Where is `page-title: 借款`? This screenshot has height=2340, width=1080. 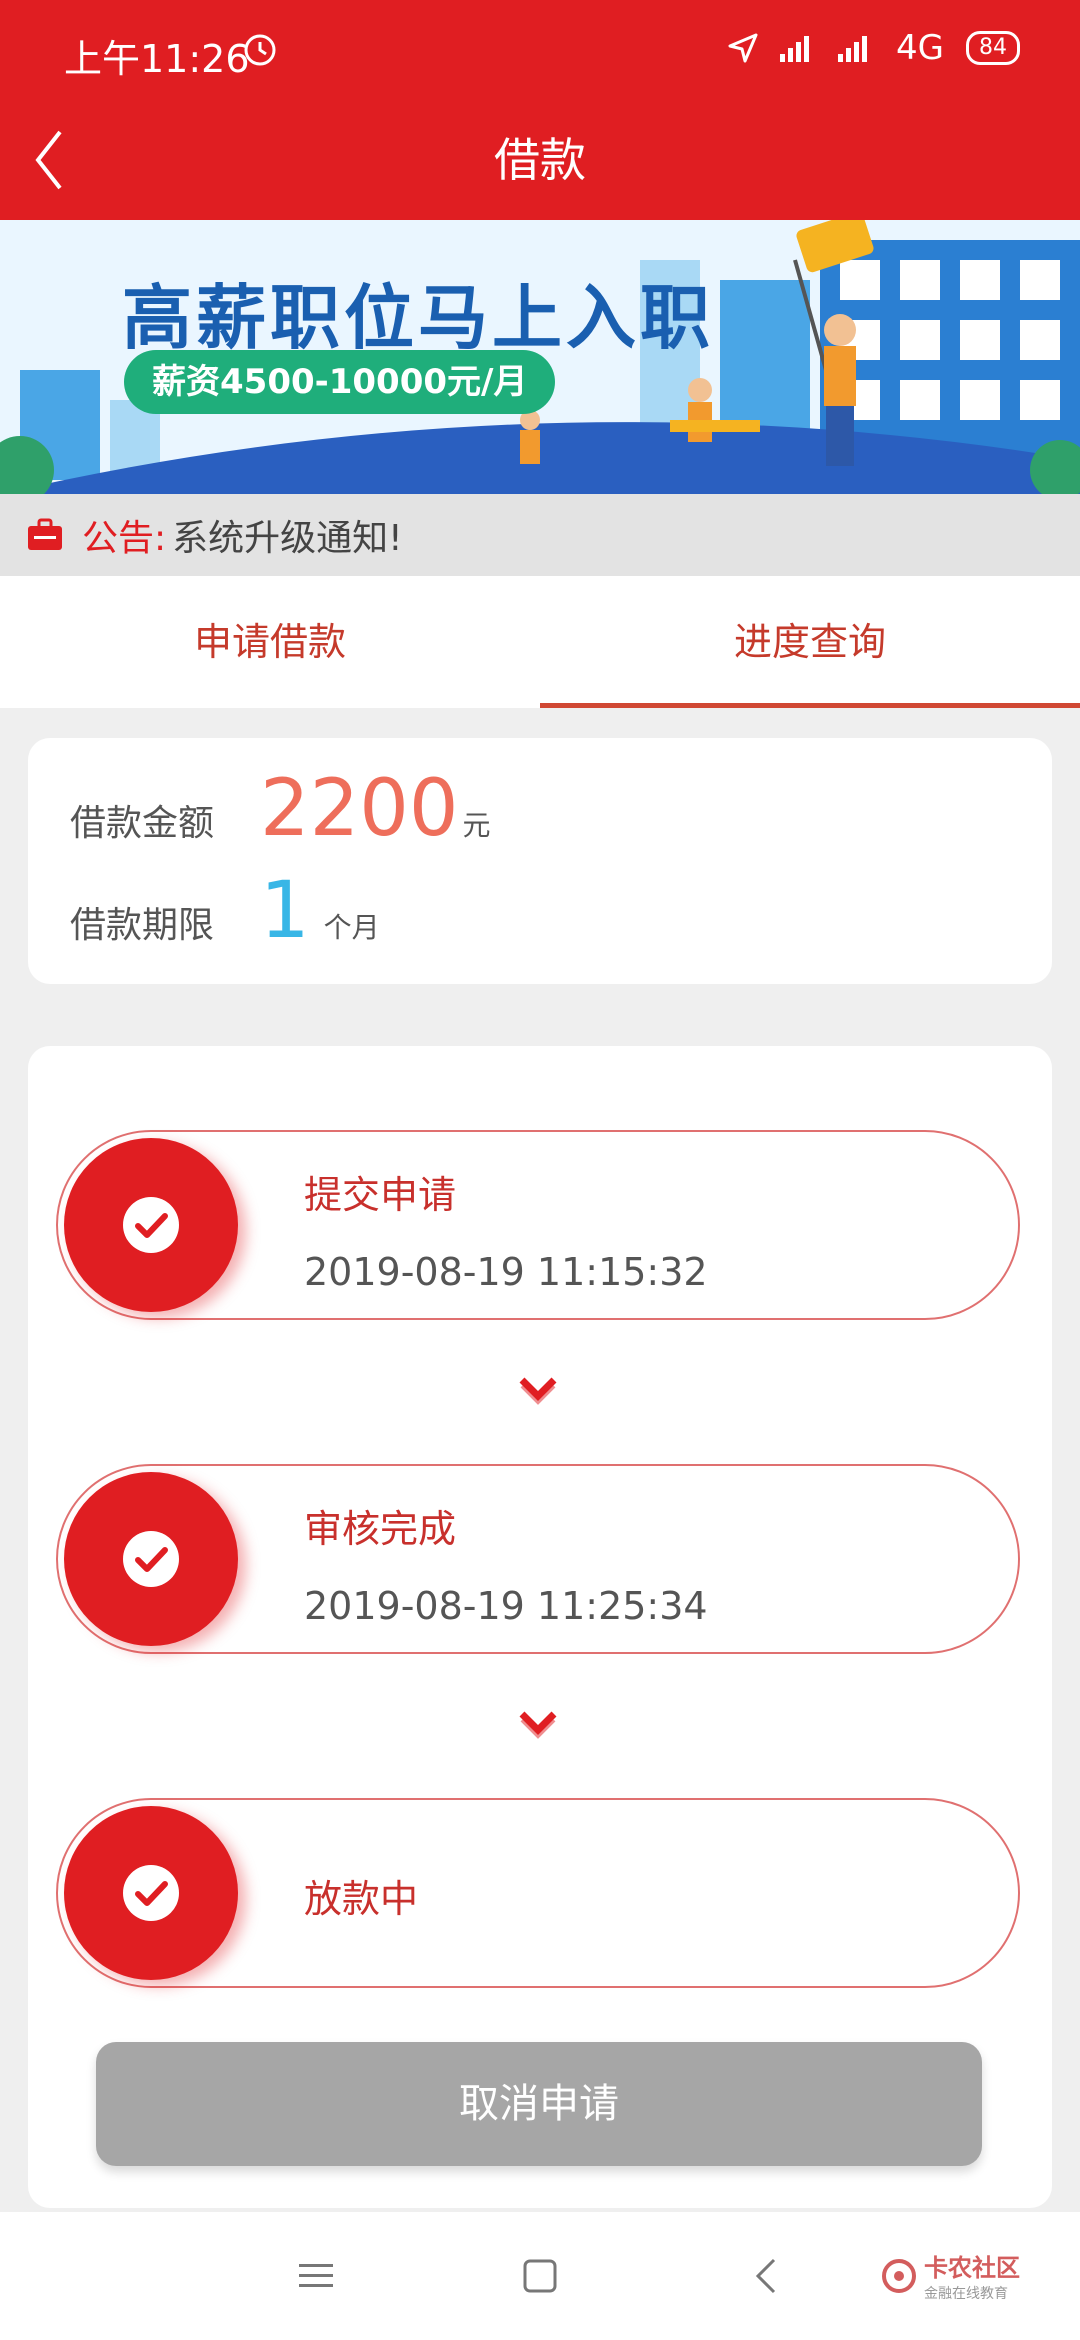
page-title: 借款 is located at coordinates (540, 160).